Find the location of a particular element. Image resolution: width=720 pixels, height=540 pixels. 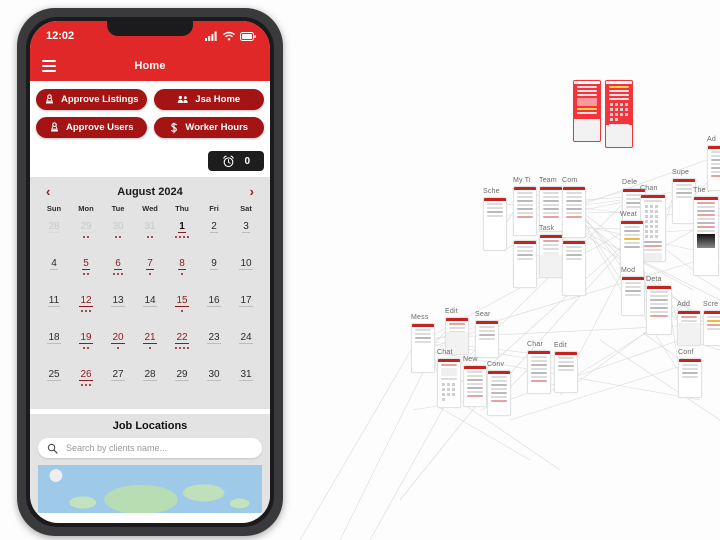

map-view is located at coordinates (150, 489).